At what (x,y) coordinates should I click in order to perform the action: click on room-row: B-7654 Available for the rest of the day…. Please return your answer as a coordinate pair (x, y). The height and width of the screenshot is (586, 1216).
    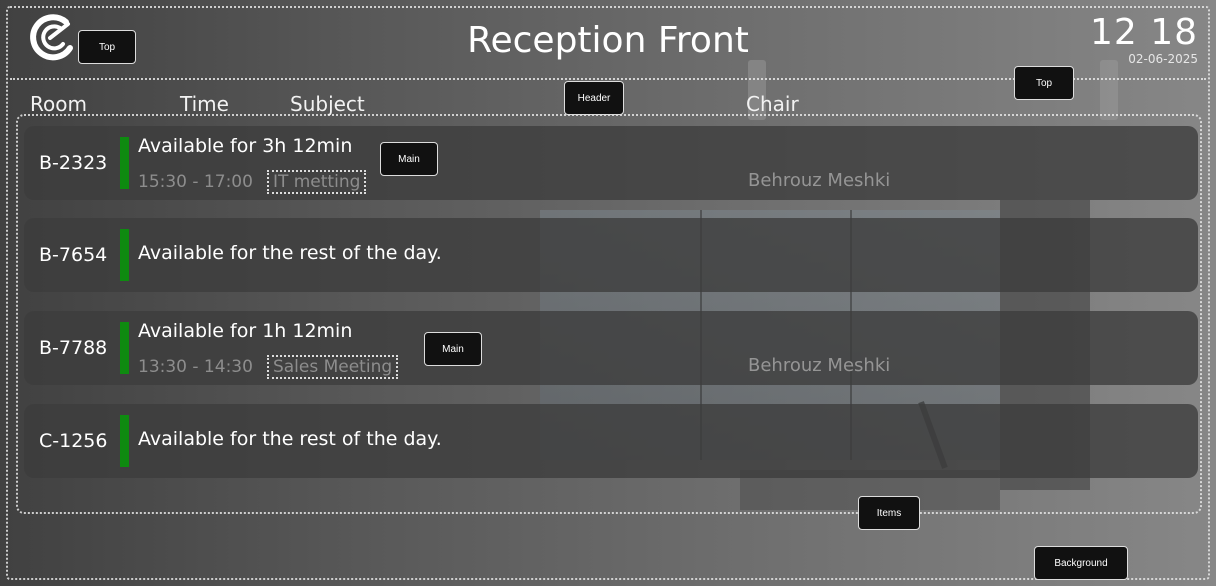
    Looking at the image, I should click on (611, 255).